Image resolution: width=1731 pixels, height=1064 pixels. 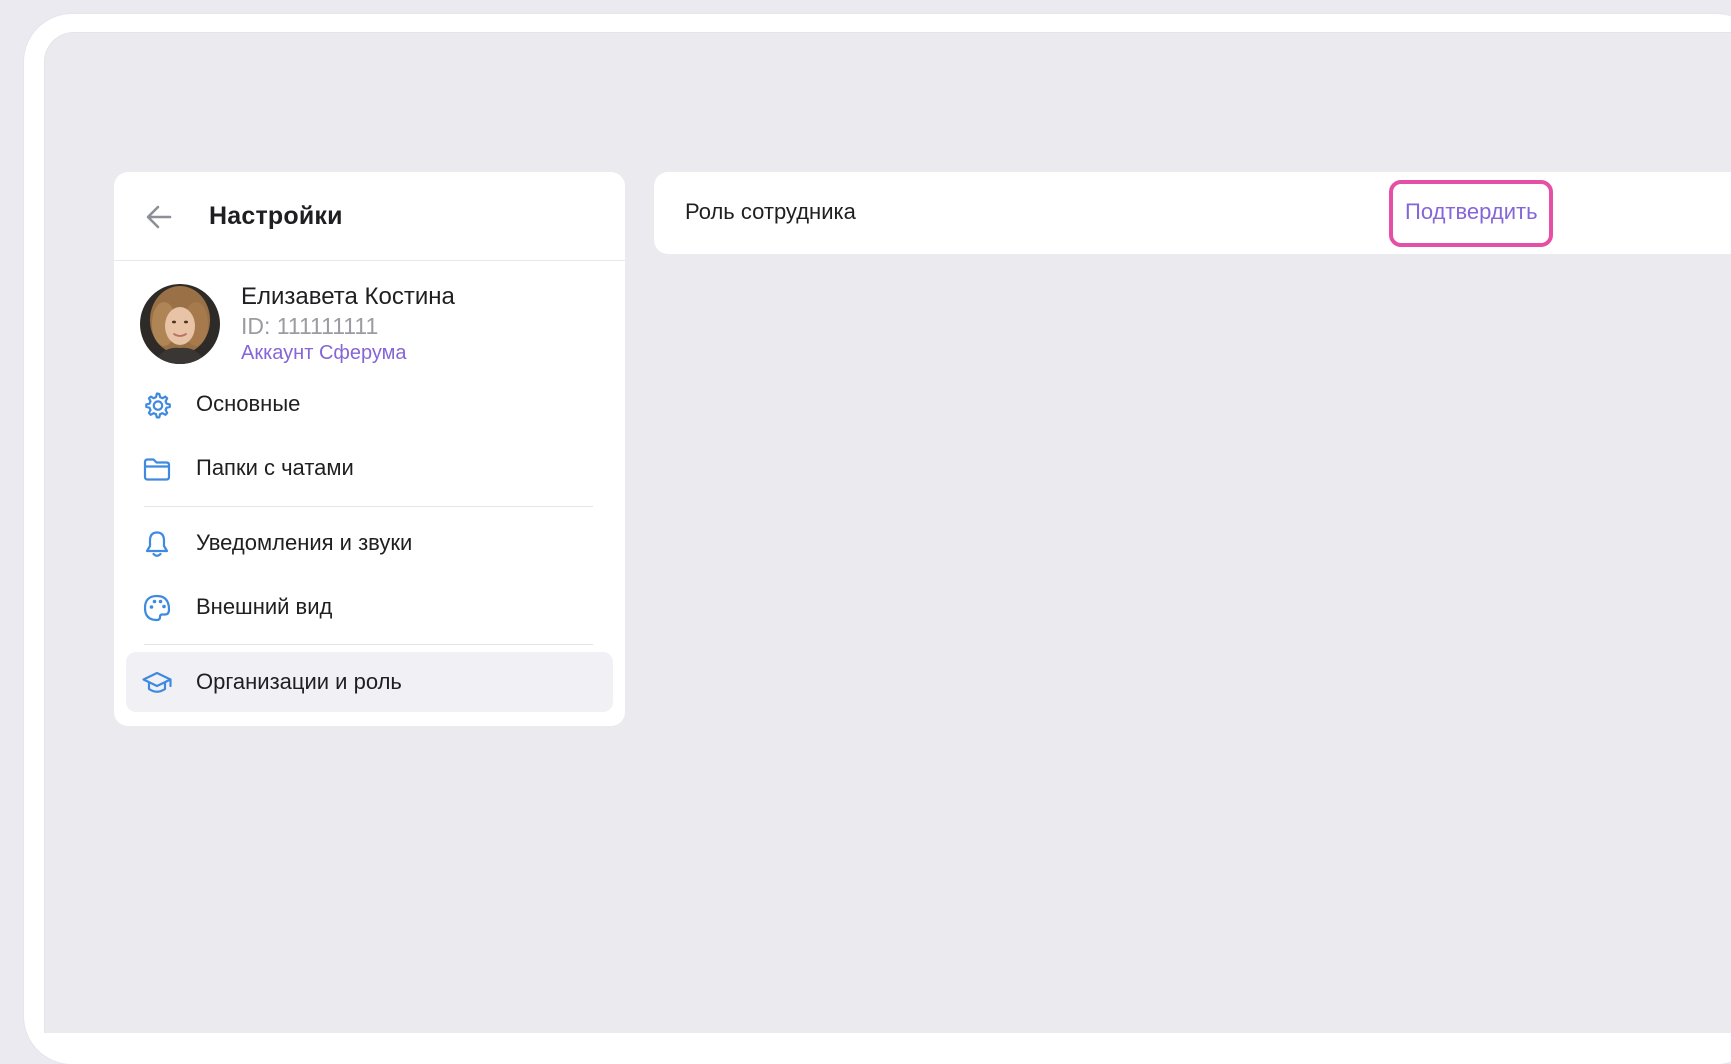 I want to click on menu-item-notifications: Уведомления и звуки, so click(x=369, y=543).